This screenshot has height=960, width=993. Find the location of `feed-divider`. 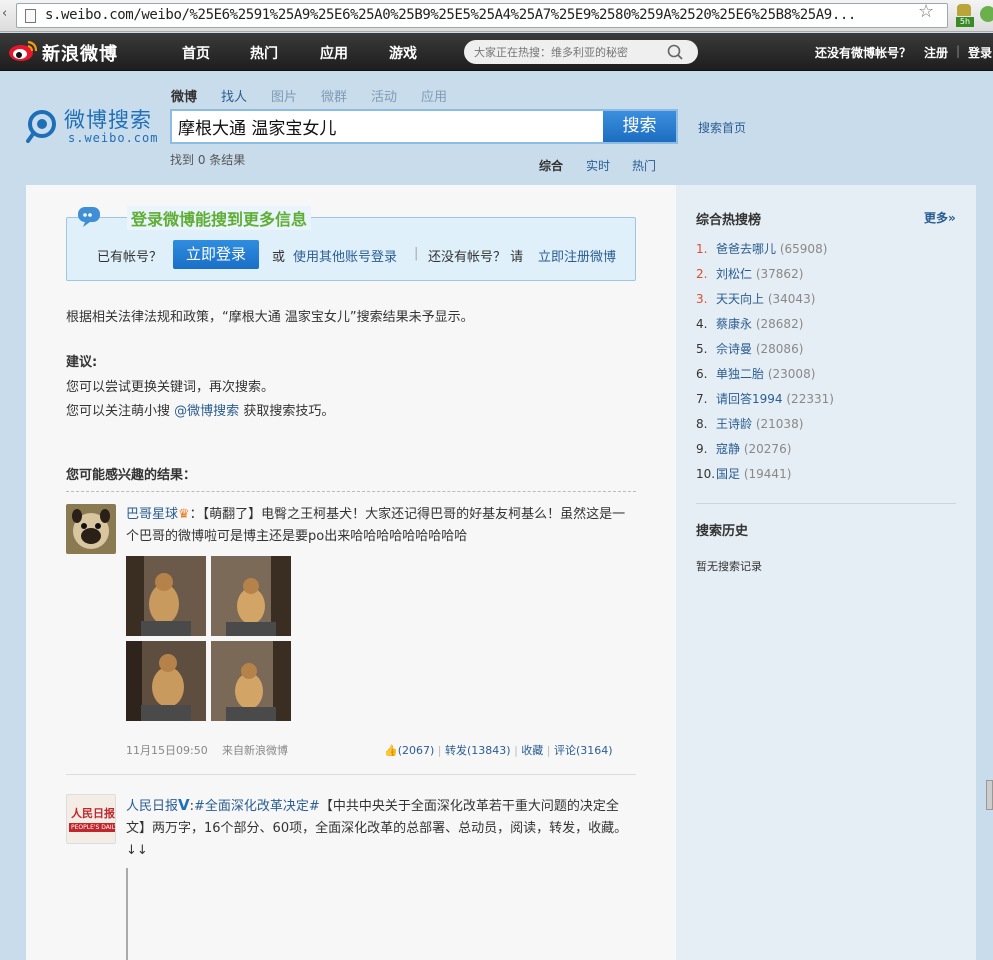

feed-divider is located at coordinates (351, 774).